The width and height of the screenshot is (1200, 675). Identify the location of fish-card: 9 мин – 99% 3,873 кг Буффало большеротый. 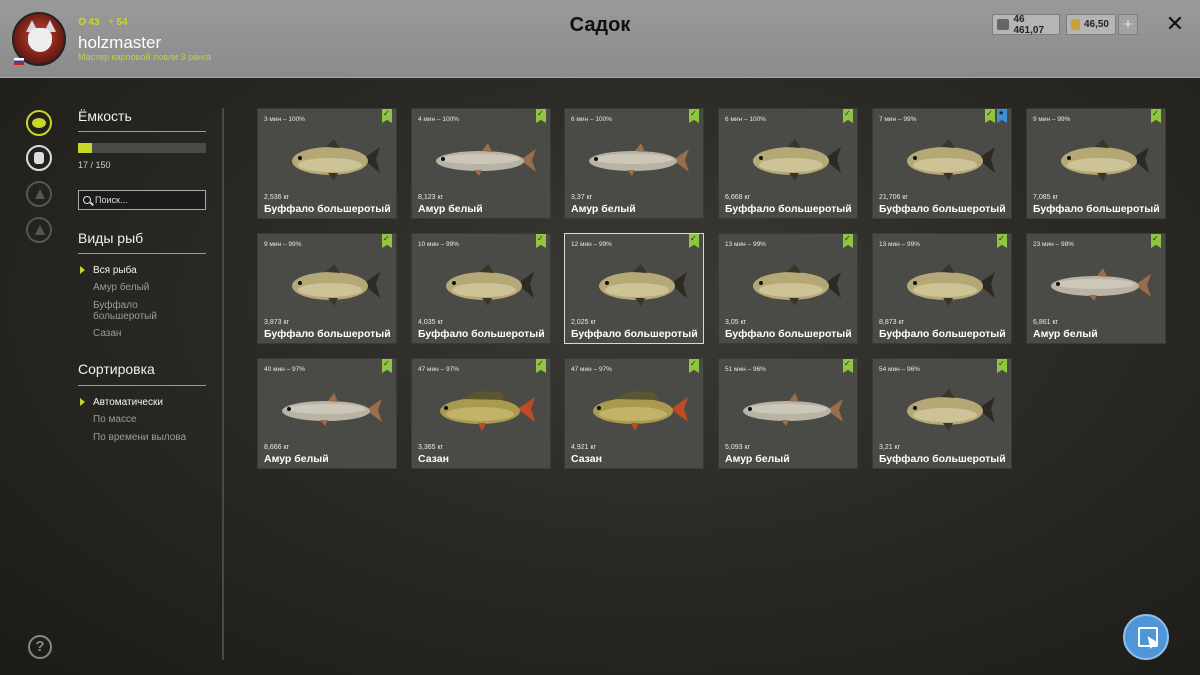
(327, 288).